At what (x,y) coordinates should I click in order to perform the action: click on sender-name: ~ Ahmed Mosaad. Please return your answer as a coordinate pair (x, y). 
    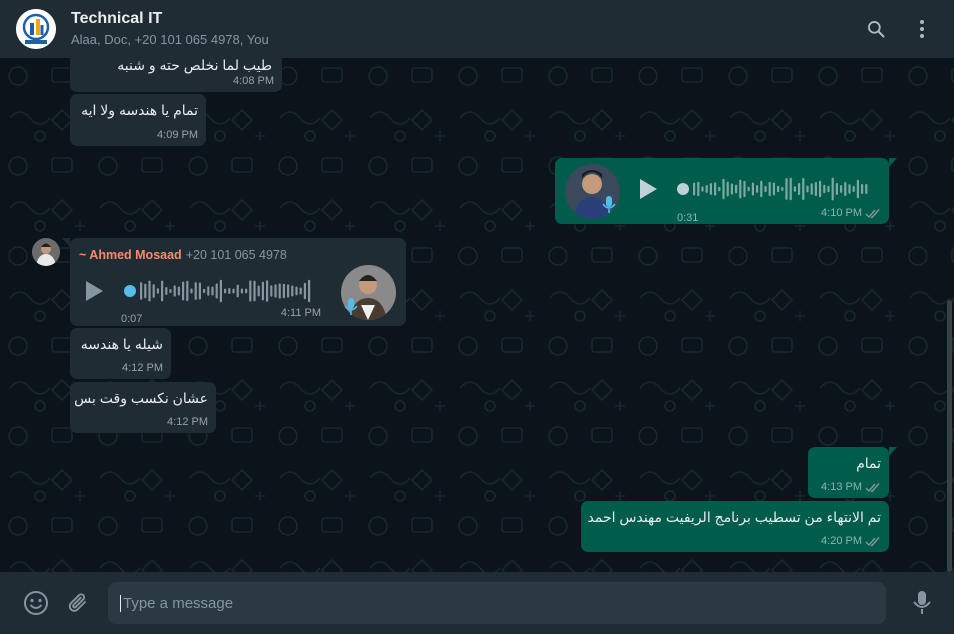
    Looking at the image, I should click on (130, 255).